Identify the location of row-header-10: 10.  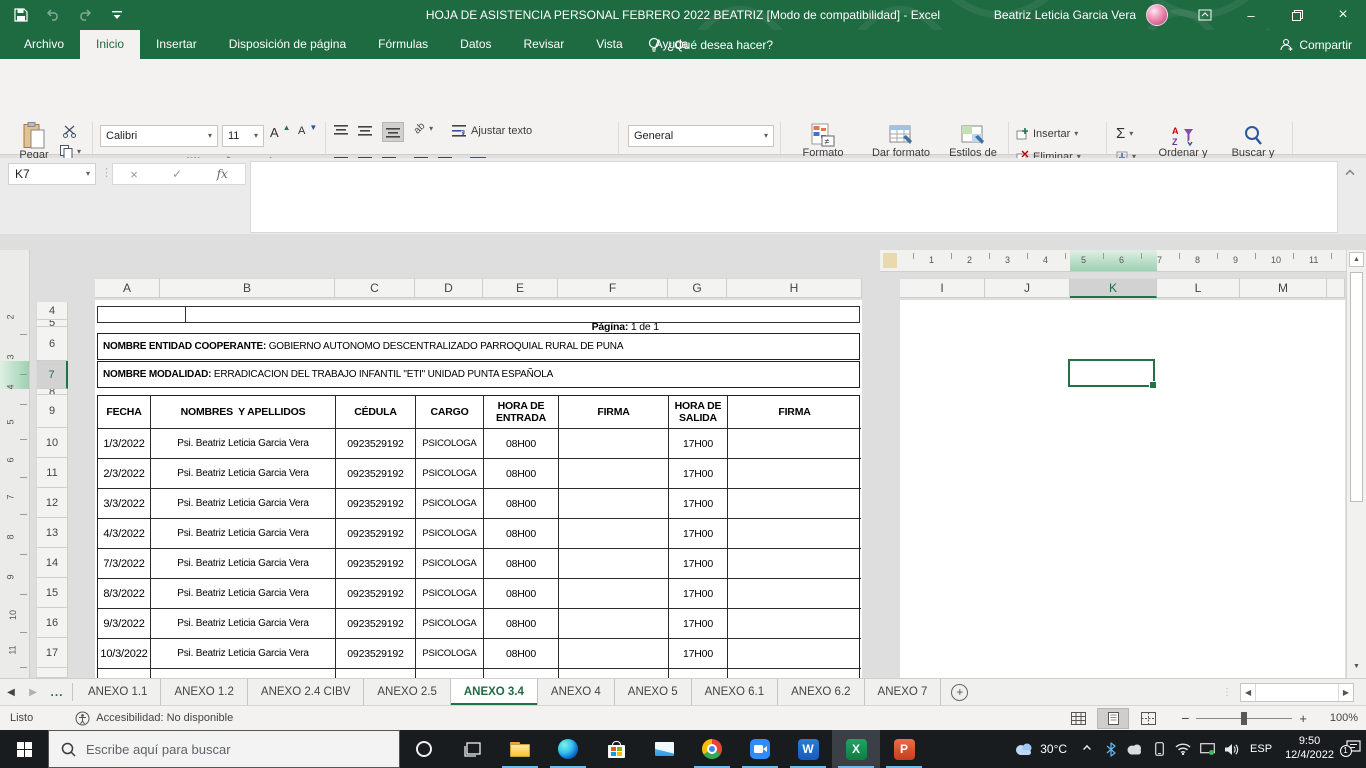
(52, 443).